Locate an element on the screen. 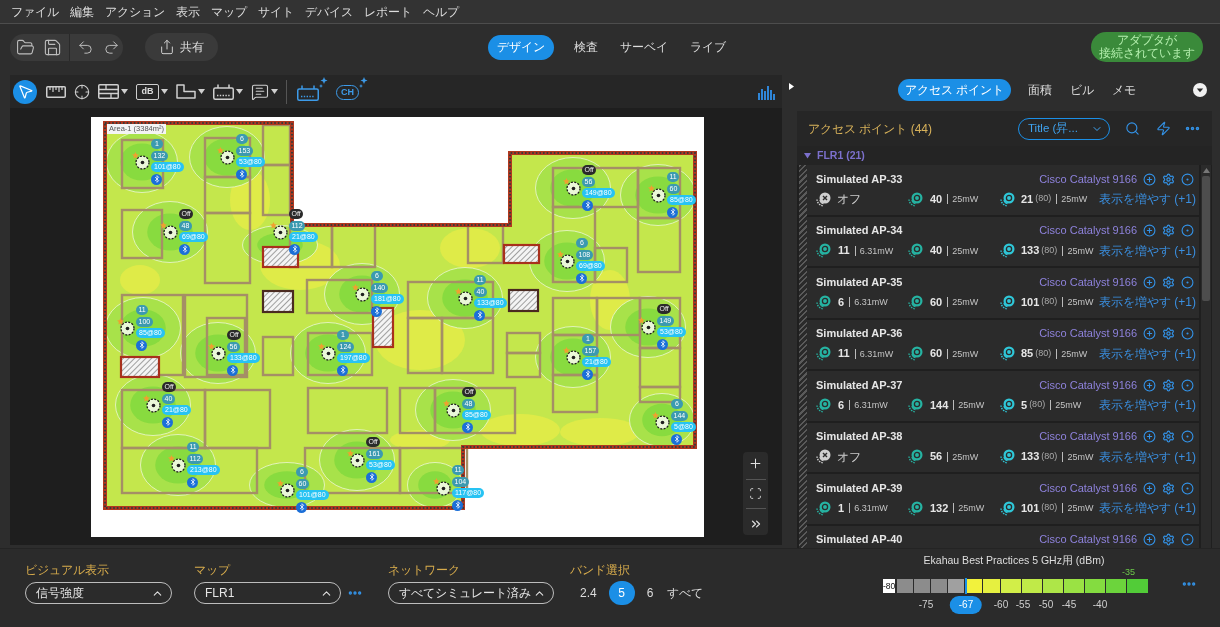 The width and height of the screenshot is (1220, 627). radio-icon is located at coordinates (1007, 199).